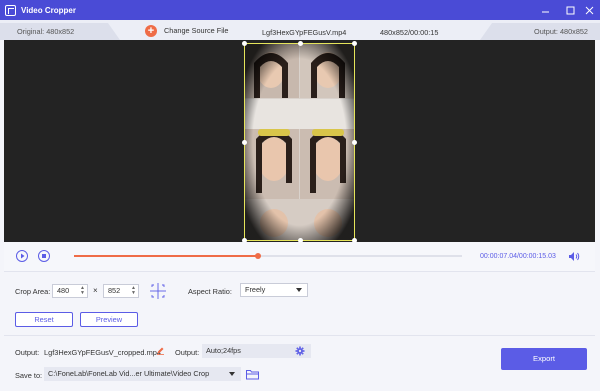 This screenshot has width=600, height=391. I want to click on plus-icon: +, so click(151, 30).